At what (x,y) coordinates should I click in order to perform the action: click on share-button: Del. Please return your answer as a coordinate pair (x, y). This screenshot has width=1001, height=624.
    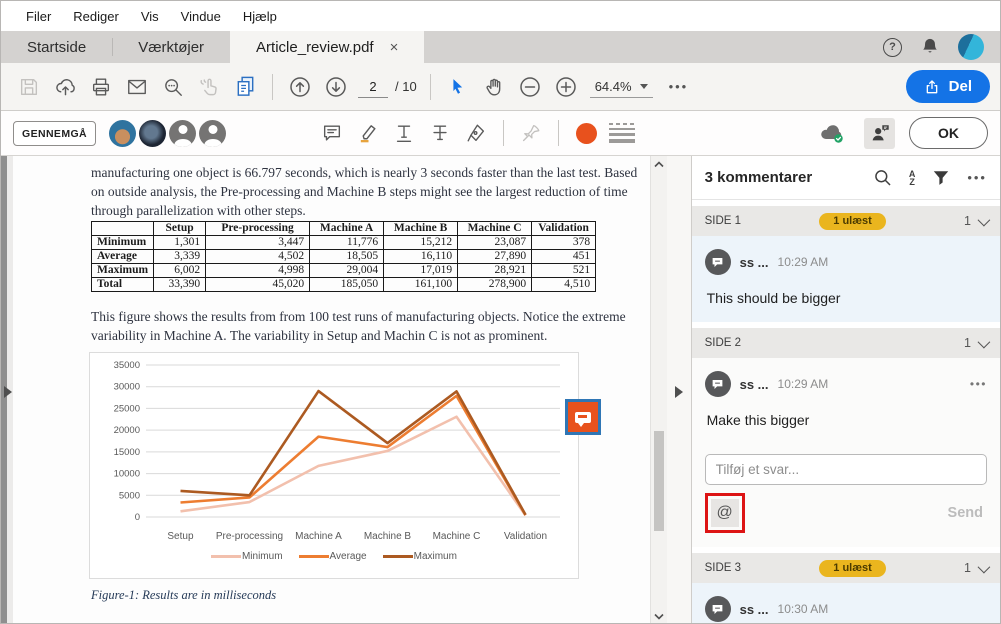
    Looking at the image, I should click on (947, 86).